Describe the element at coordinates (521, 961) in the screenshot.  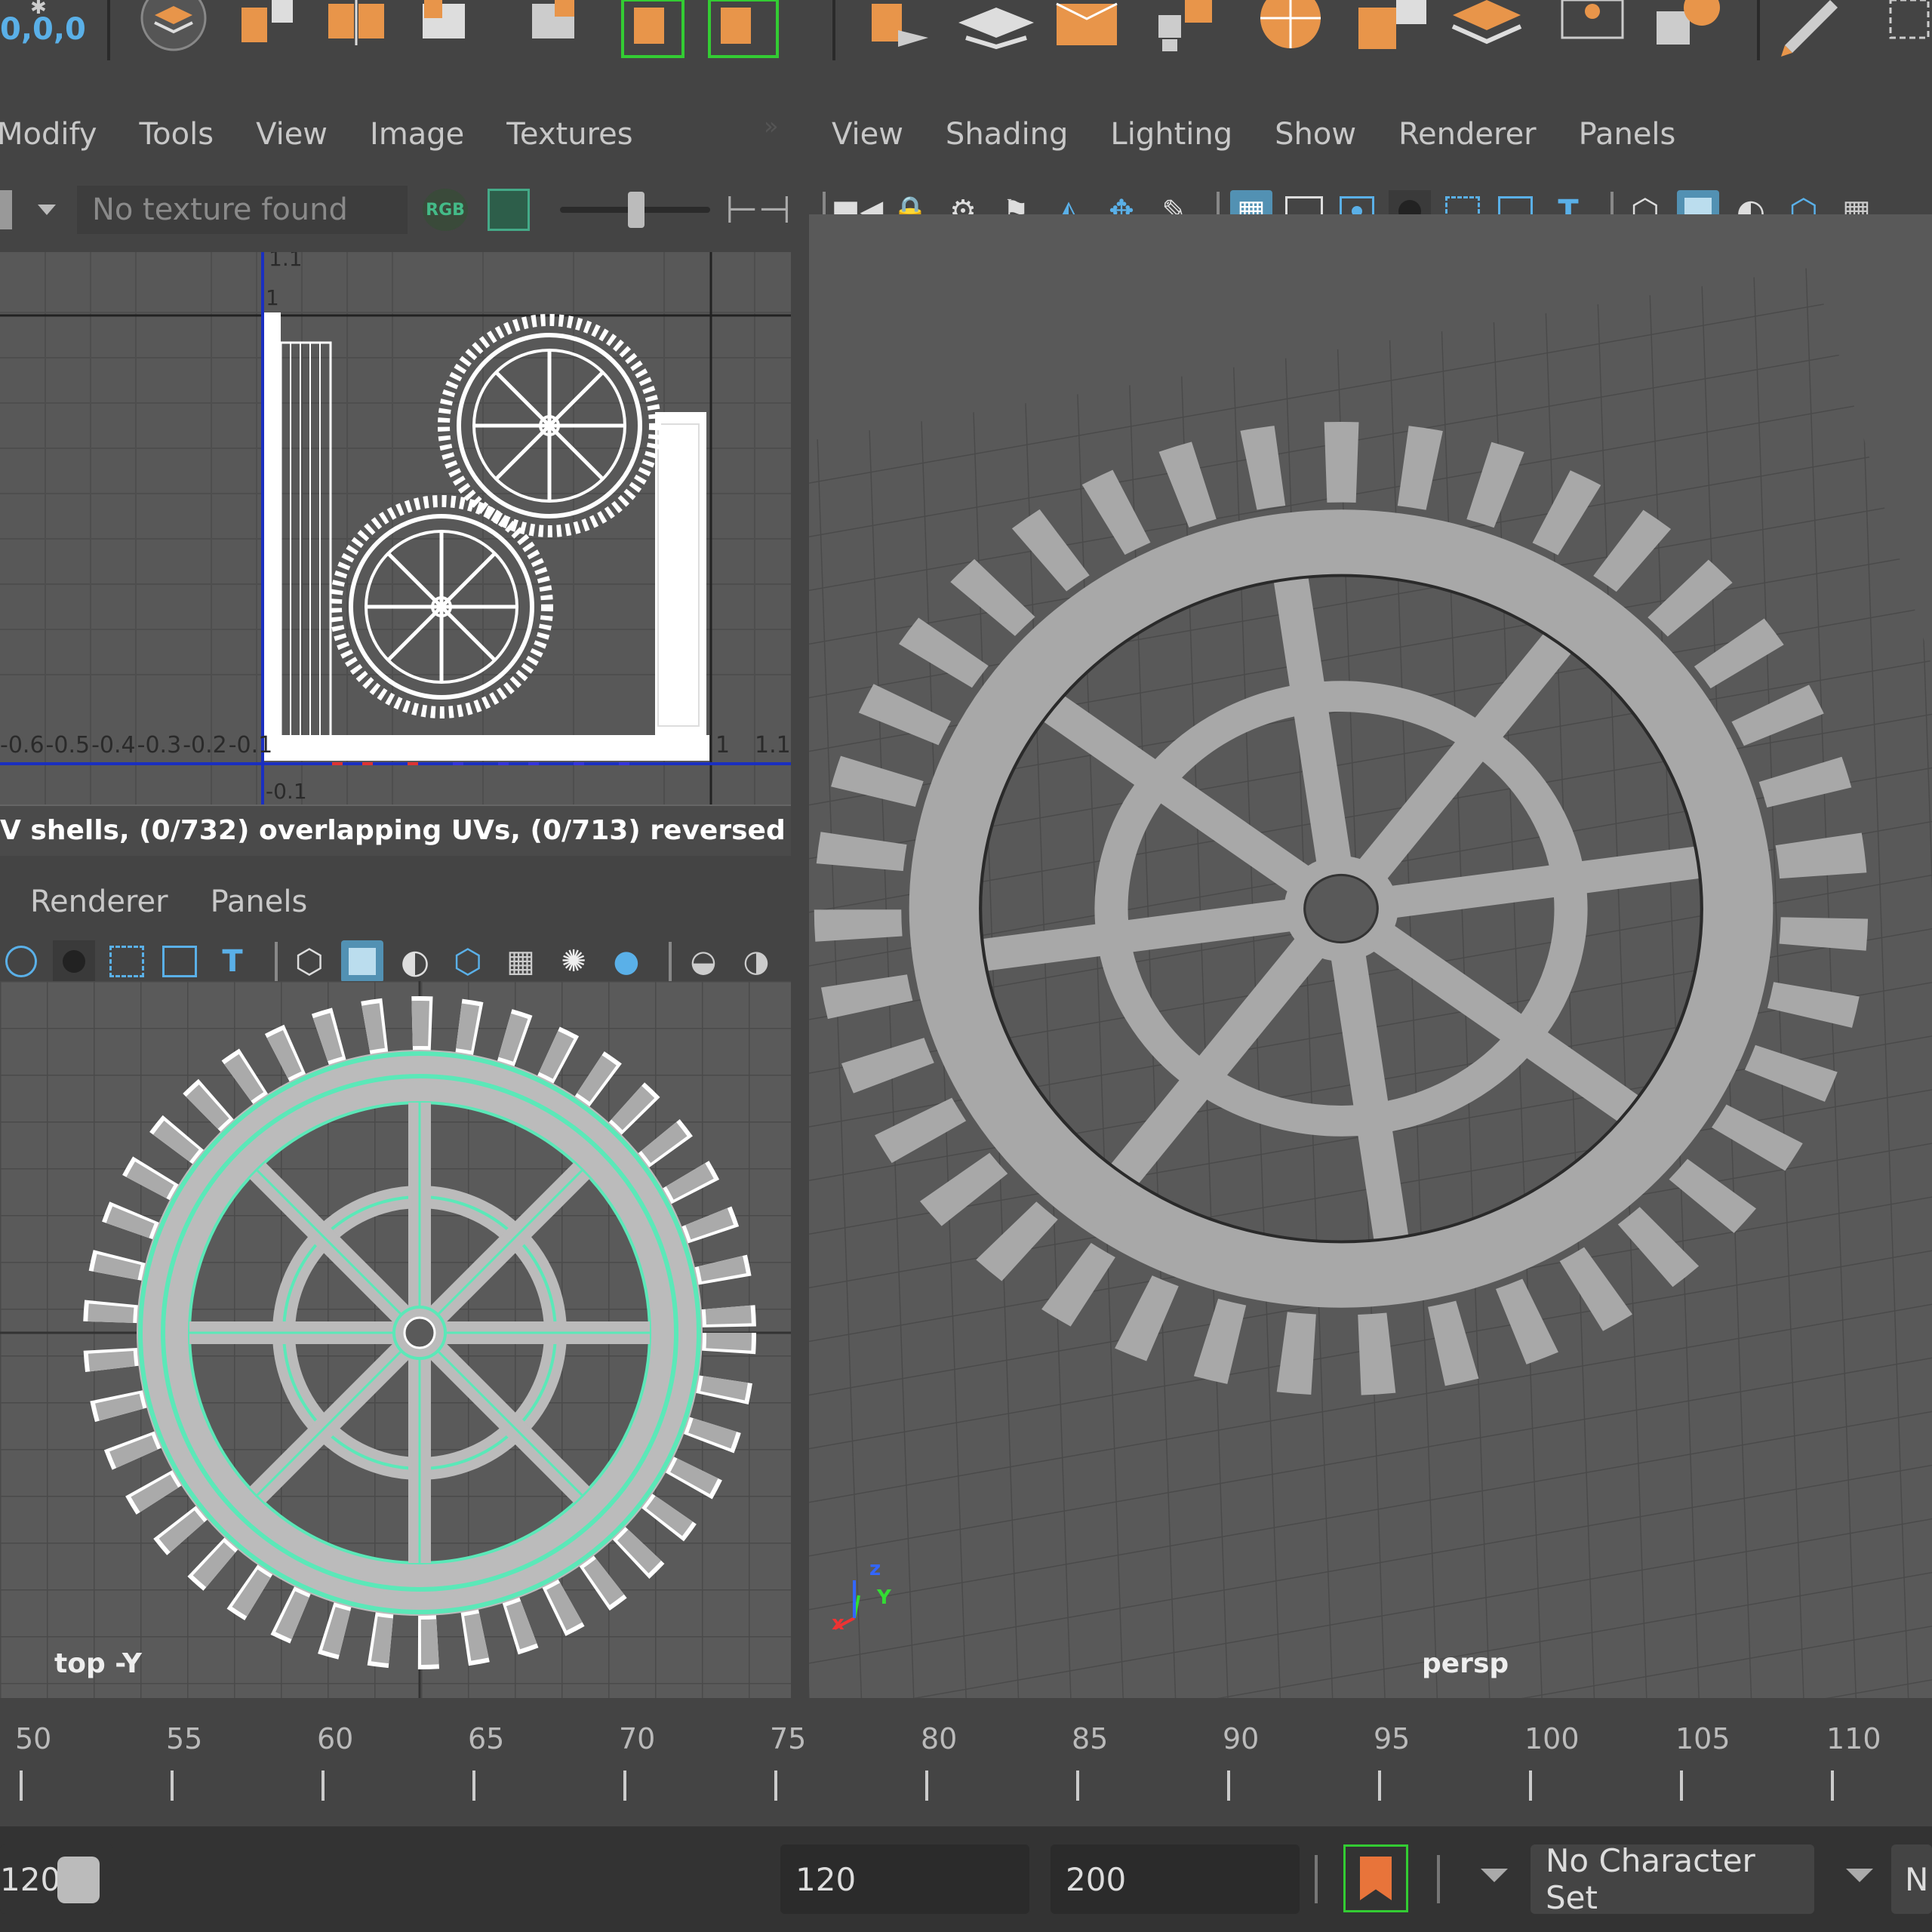
I see `texture-checker-icon: ▦` at that location.